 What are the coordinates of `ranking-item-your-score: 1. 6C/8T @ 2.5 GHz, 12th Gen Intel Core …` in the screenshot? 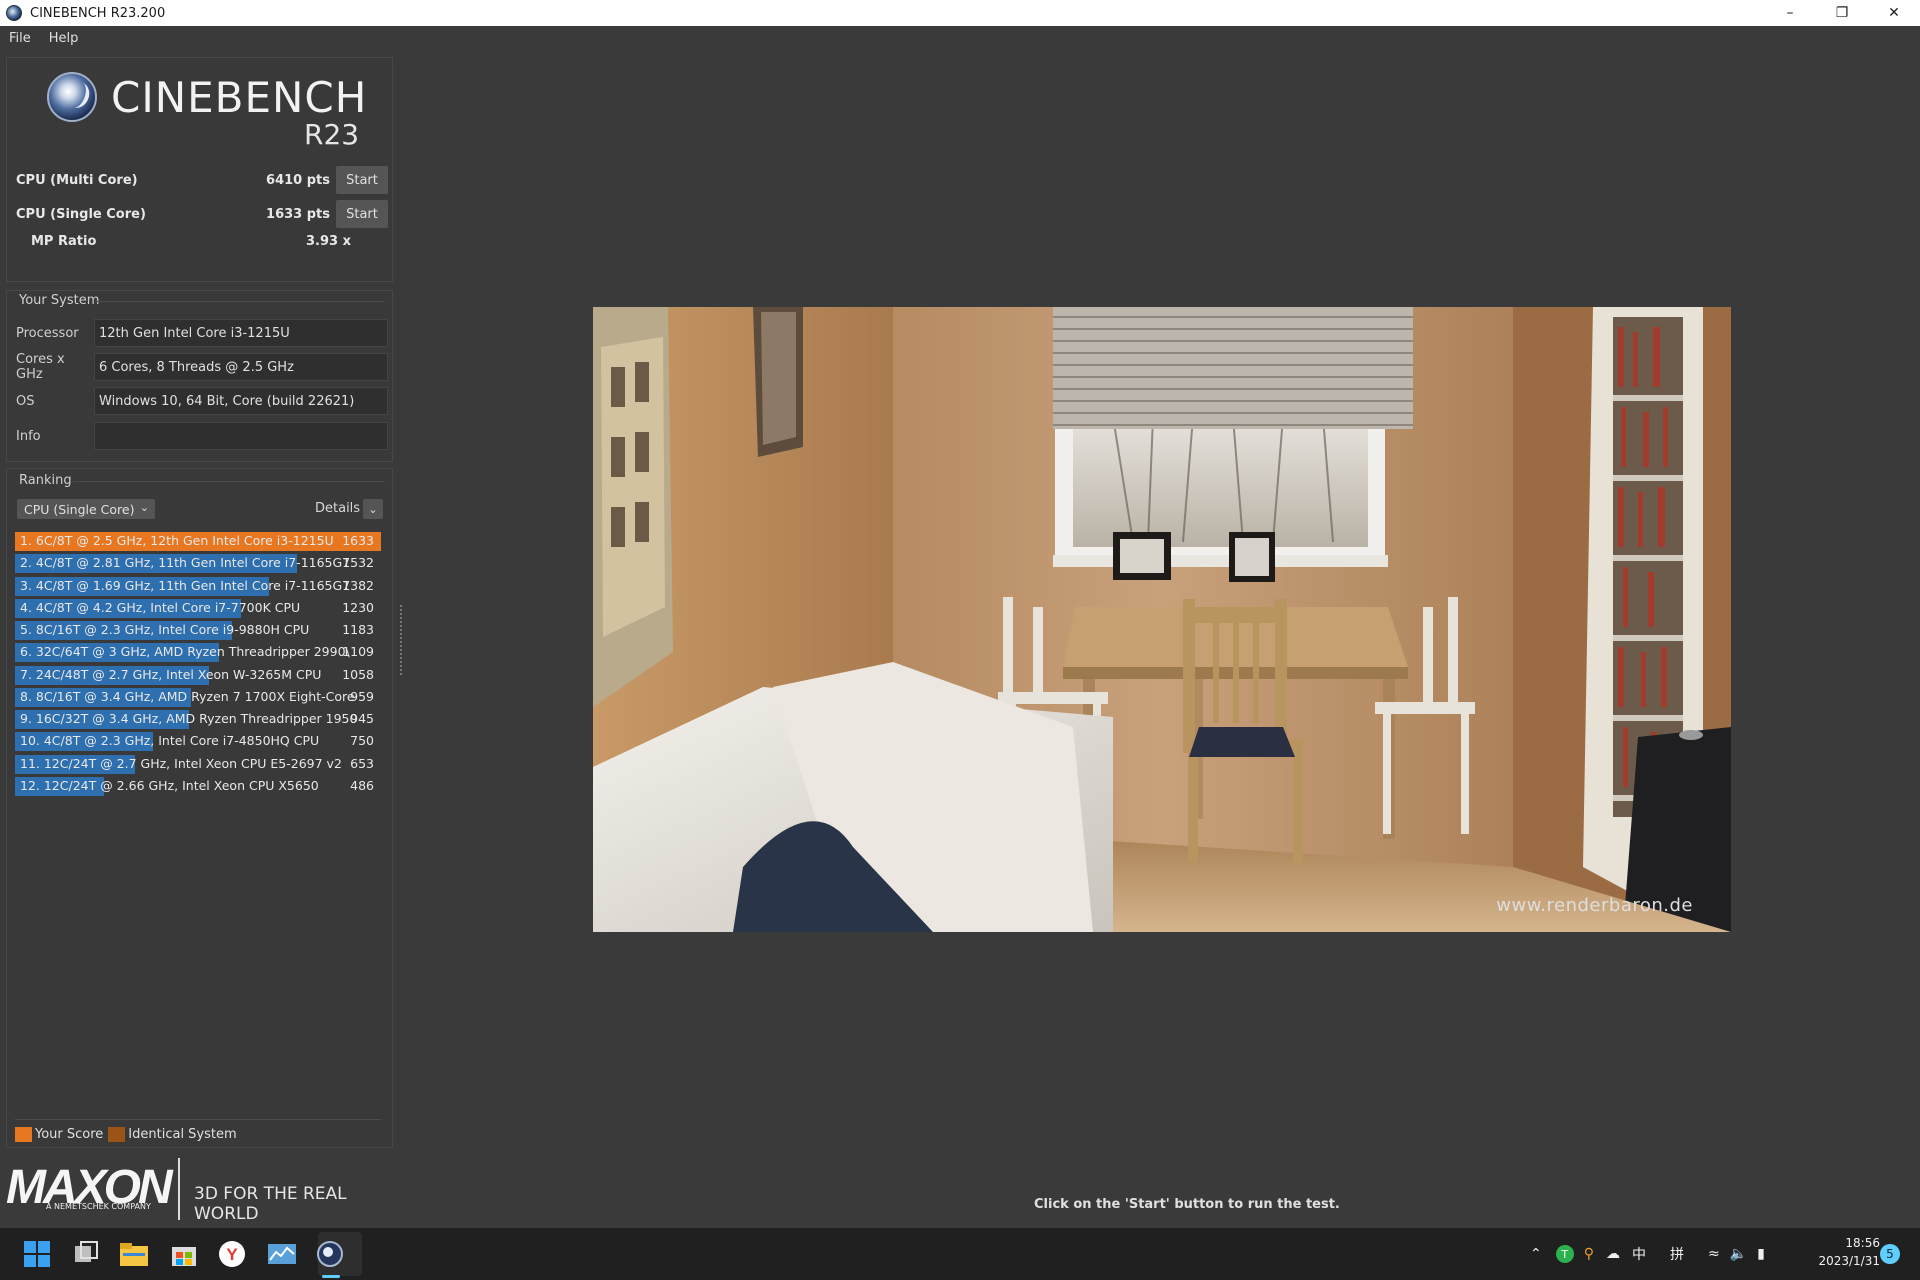 It's located at (198, 541).